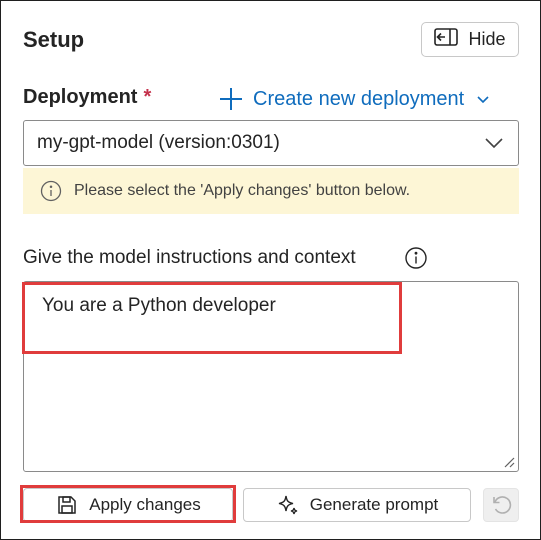  Describe the element at coordinates (509, 462) in the screenshot. I see `resize-handle-icon` at that location.